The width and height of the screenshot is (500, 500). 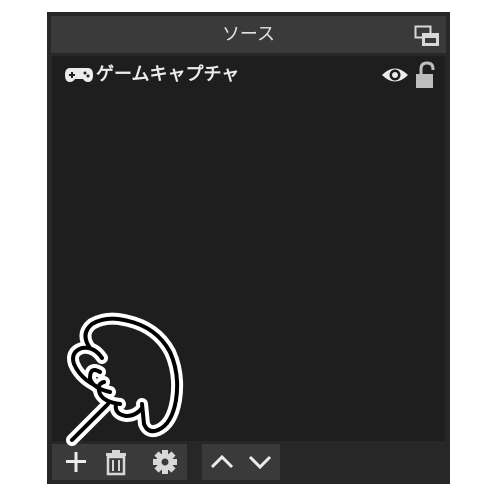 I want to click on move-source-down-button, so click(x=260, y=462).